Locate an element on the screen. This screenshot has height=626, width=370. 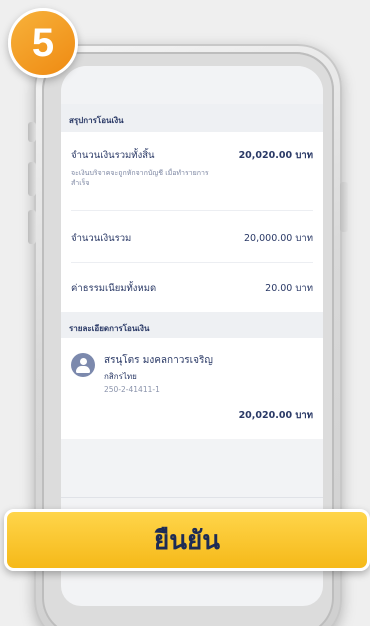
recipient-bank: กสิกรไทย is located at coordinates (120, 377).